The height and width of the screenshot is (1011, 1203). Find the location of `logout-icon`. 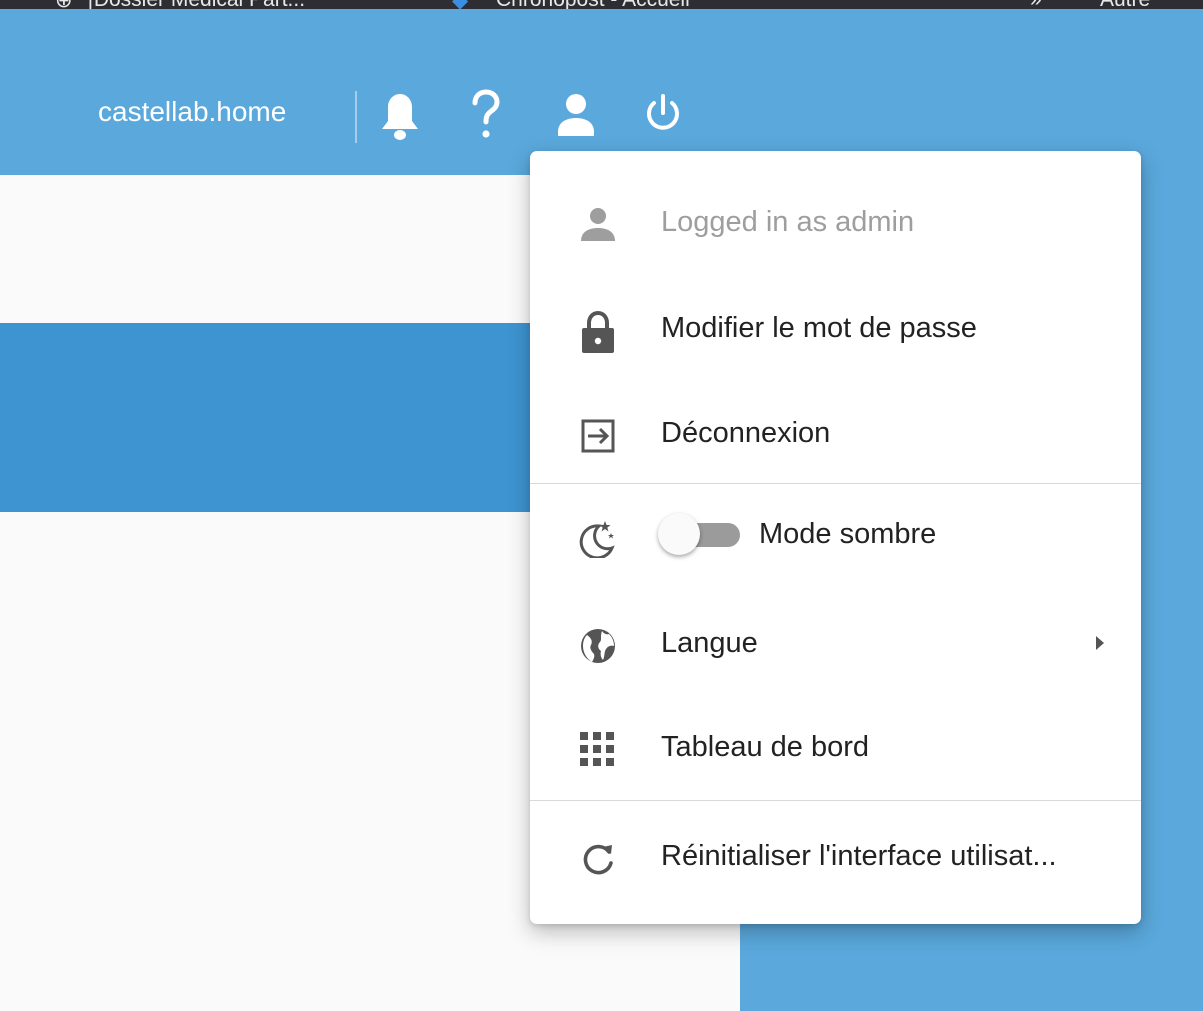

logout-icon is located at coordinates (598, 436).